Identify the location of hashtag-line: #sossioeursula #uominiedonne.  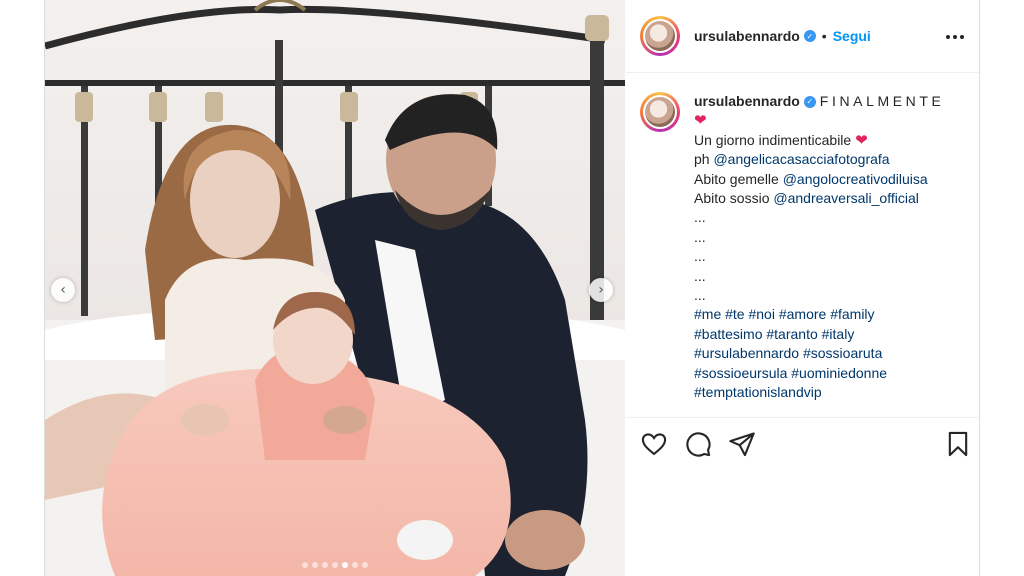
(832, 373).